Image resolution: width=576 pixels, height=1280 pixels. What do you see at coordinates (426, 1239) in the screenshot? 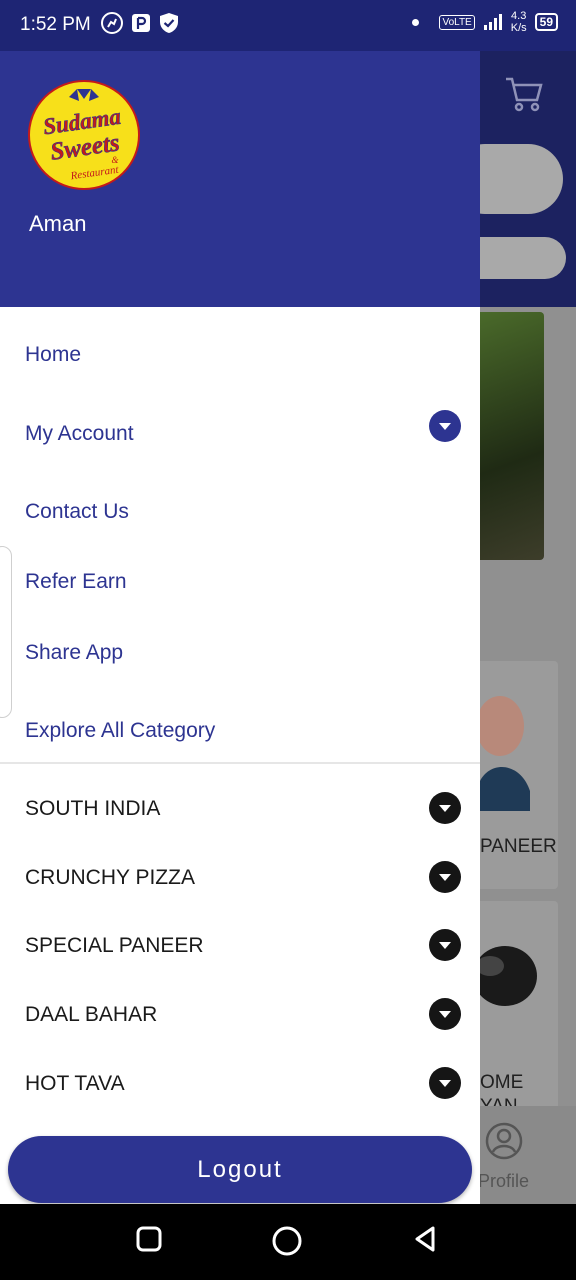
I see `back-triangle-icon` at bounding box center [426, 1239].